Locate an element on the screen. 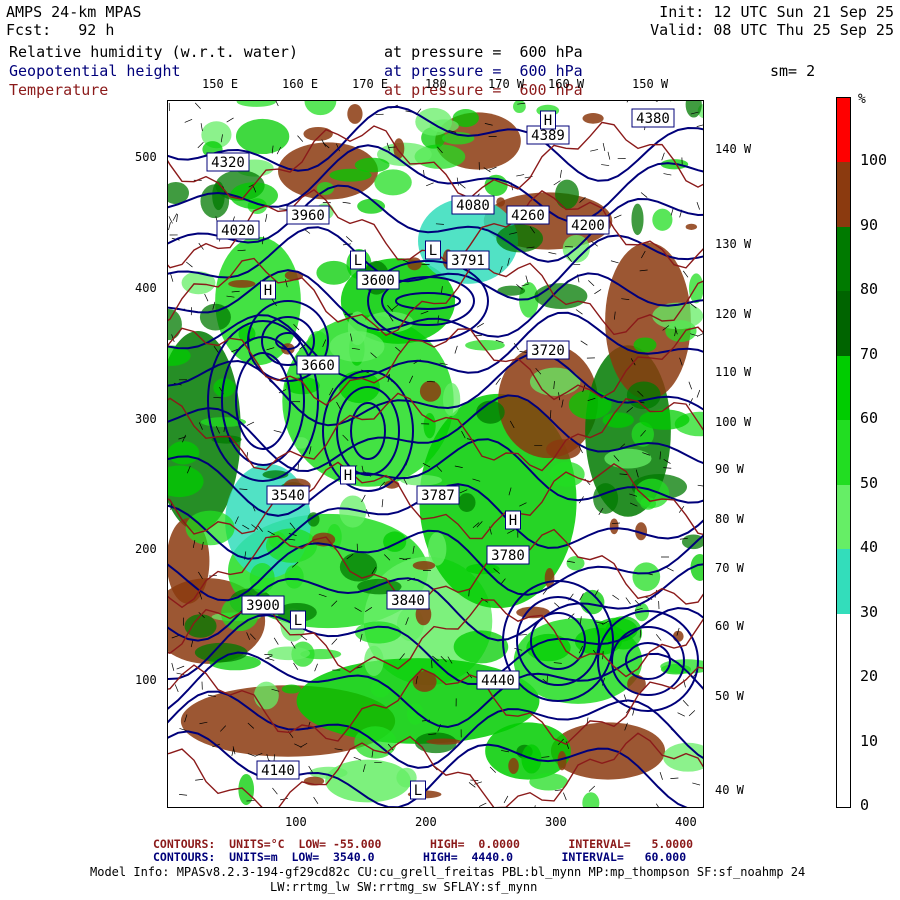 The height and width of the screenshot is (900, 900). colorbar-label: 0 is located at coordinates (865, 805).